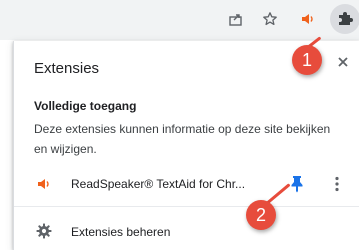  What do you see at coordinates (121, 232) in the screenshot?
I see `manage-extensions-label: Extensies beheren` at bounding box center [121, 232].